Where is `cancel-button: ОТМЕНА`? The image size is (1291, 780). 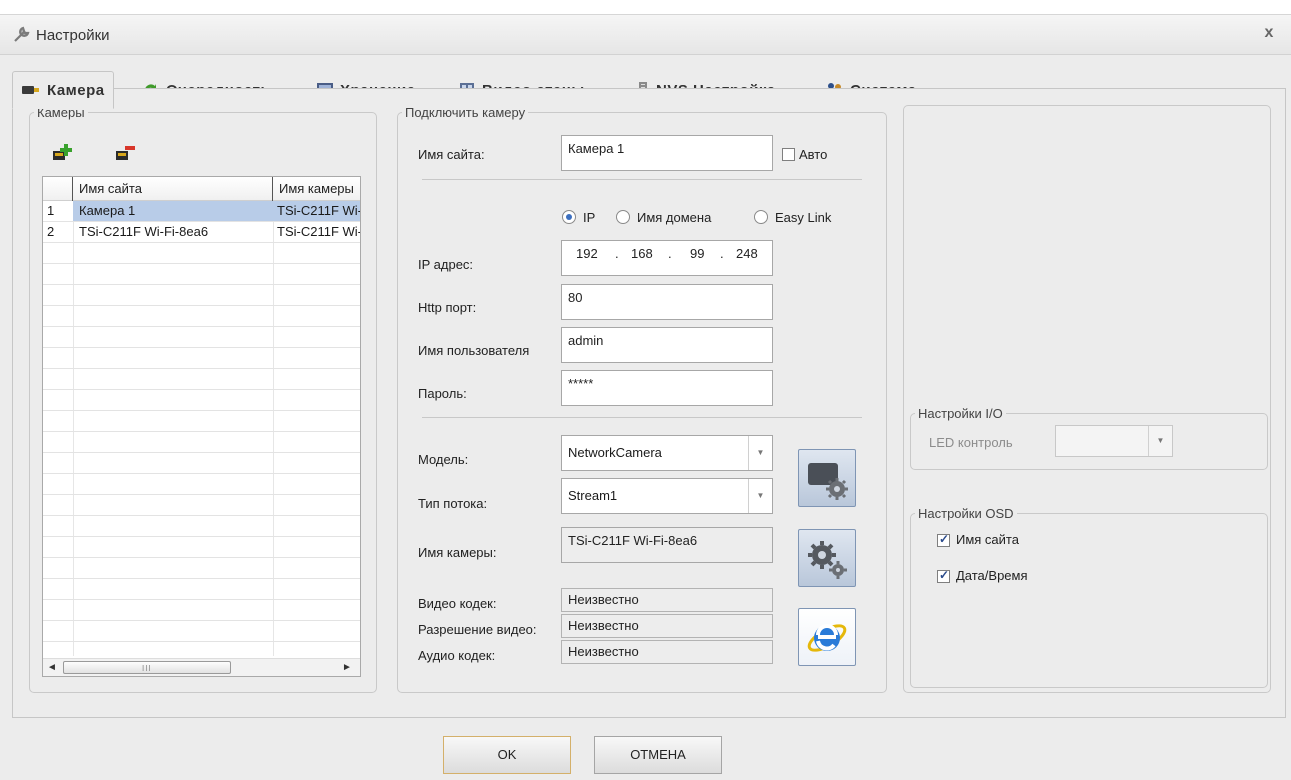 cancel-button: ОТМЕНА is located at coordinates (658, 755).